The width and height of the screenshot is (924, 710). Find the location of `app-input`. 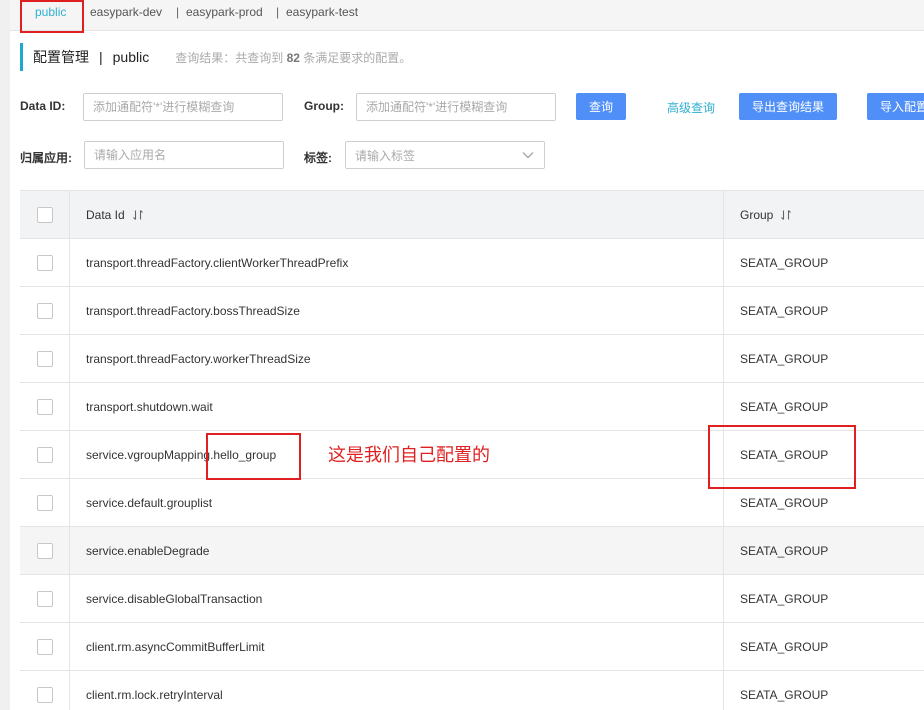

app-input is located at coordinates (184, 155).